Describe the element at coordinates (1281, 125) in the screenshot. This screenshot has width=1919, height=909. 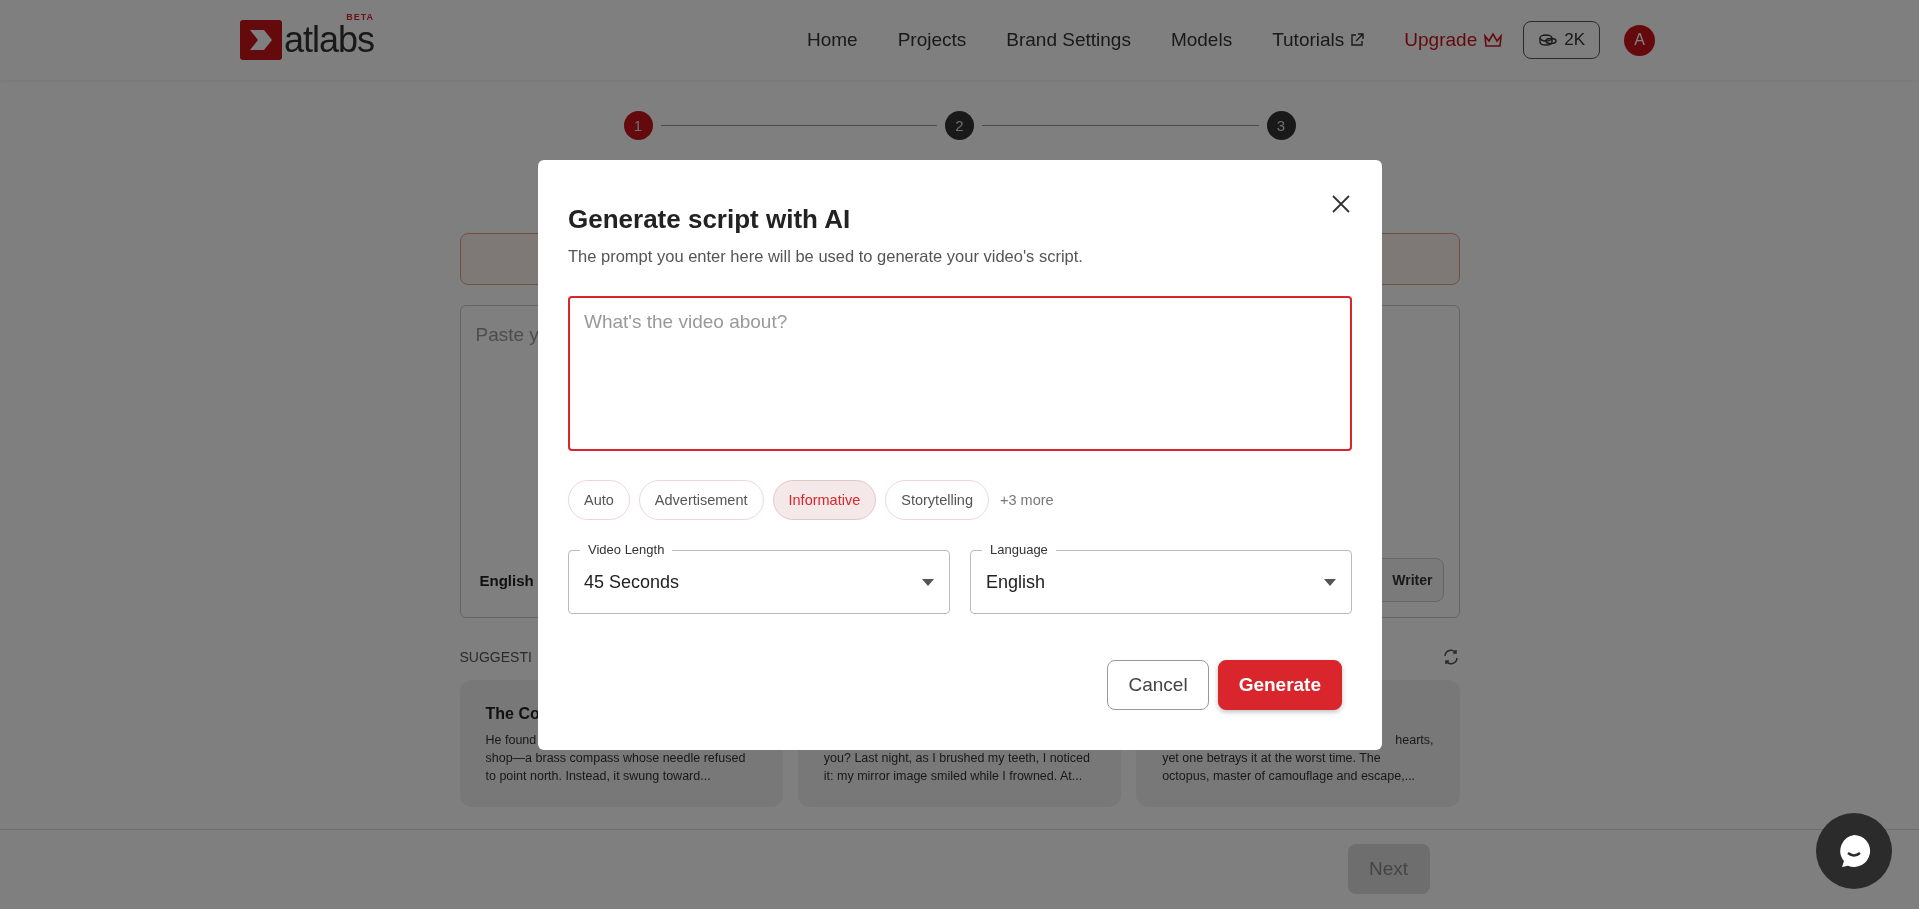
I see `step-number: 3` at that location.